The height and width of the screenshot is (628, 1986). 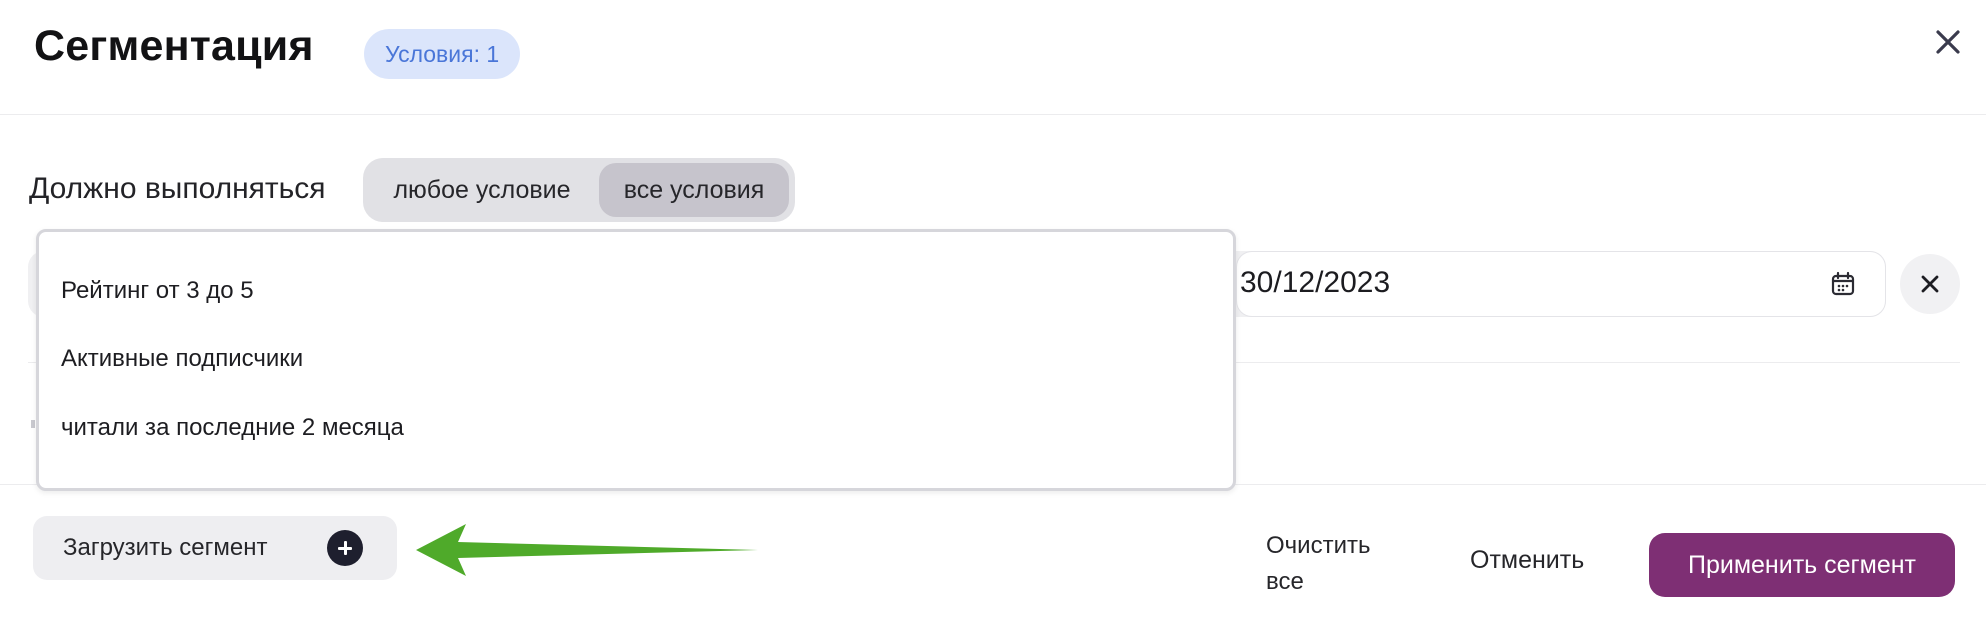 I want to click on match-mode-toggle: любое условие все условия, so click(x=579, y=190).